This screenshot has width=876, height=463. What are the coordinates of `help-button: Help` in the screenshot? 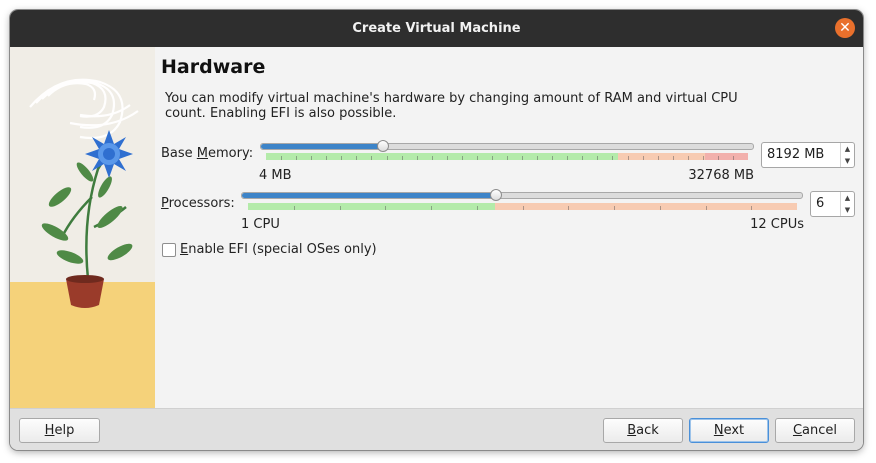 It's located at (59, 430).